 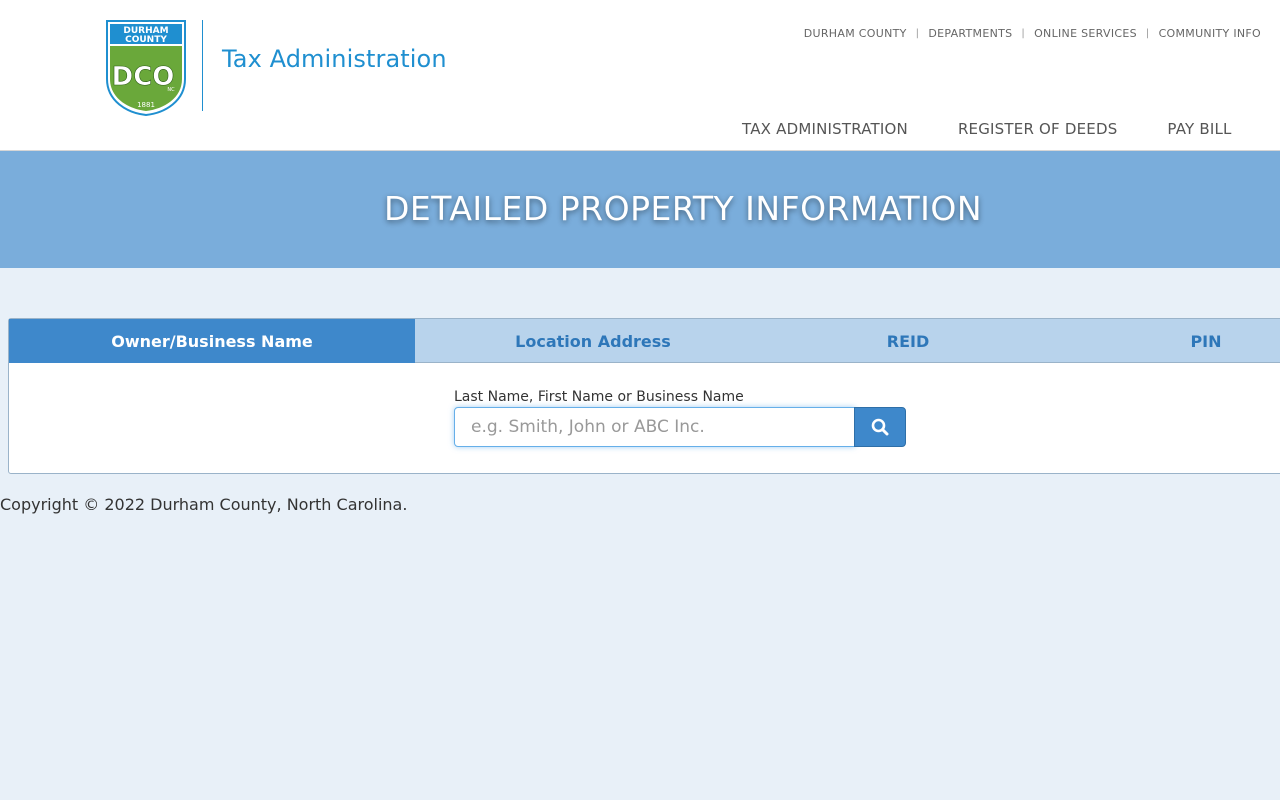 I want to click on logo-state: NC, so click(x=171, y=90).